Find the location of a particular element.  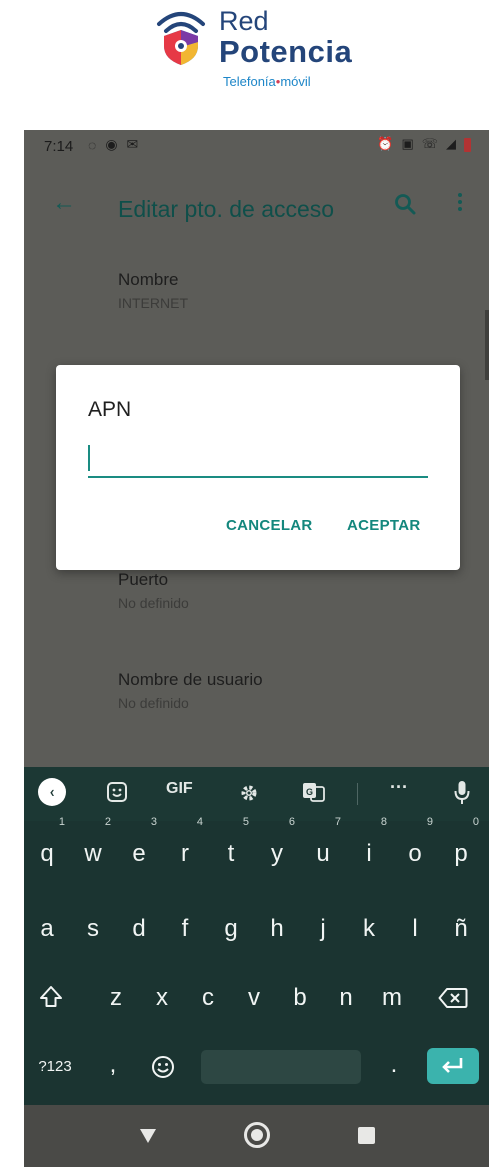

keyboard-toolbar: ‹ GIF G ··· is located at coordinates (256, 794).